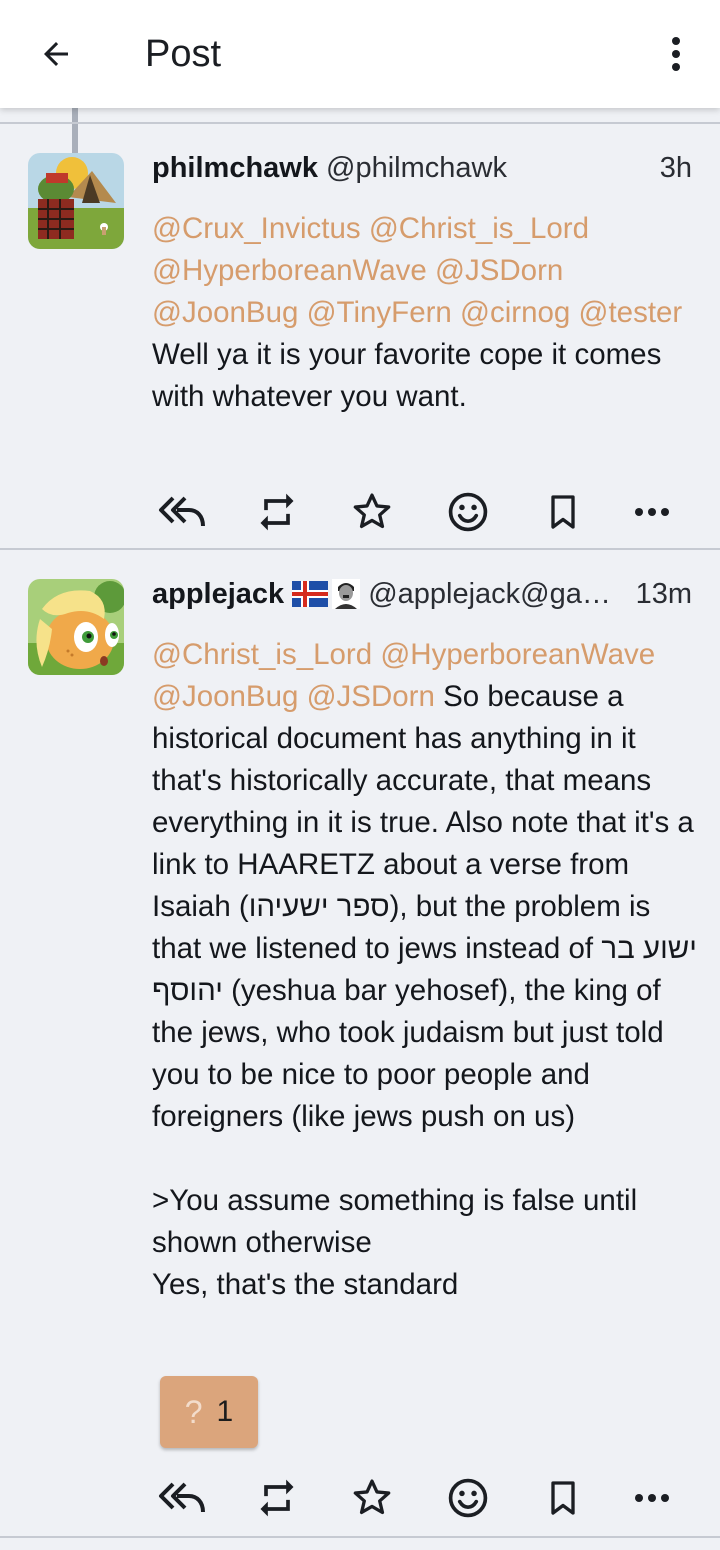 The height and width of the screenshot is (1550, 720). Describe the element at coordinates (360, 54) in the screenshot. I see `app-bar: Post` at that location.